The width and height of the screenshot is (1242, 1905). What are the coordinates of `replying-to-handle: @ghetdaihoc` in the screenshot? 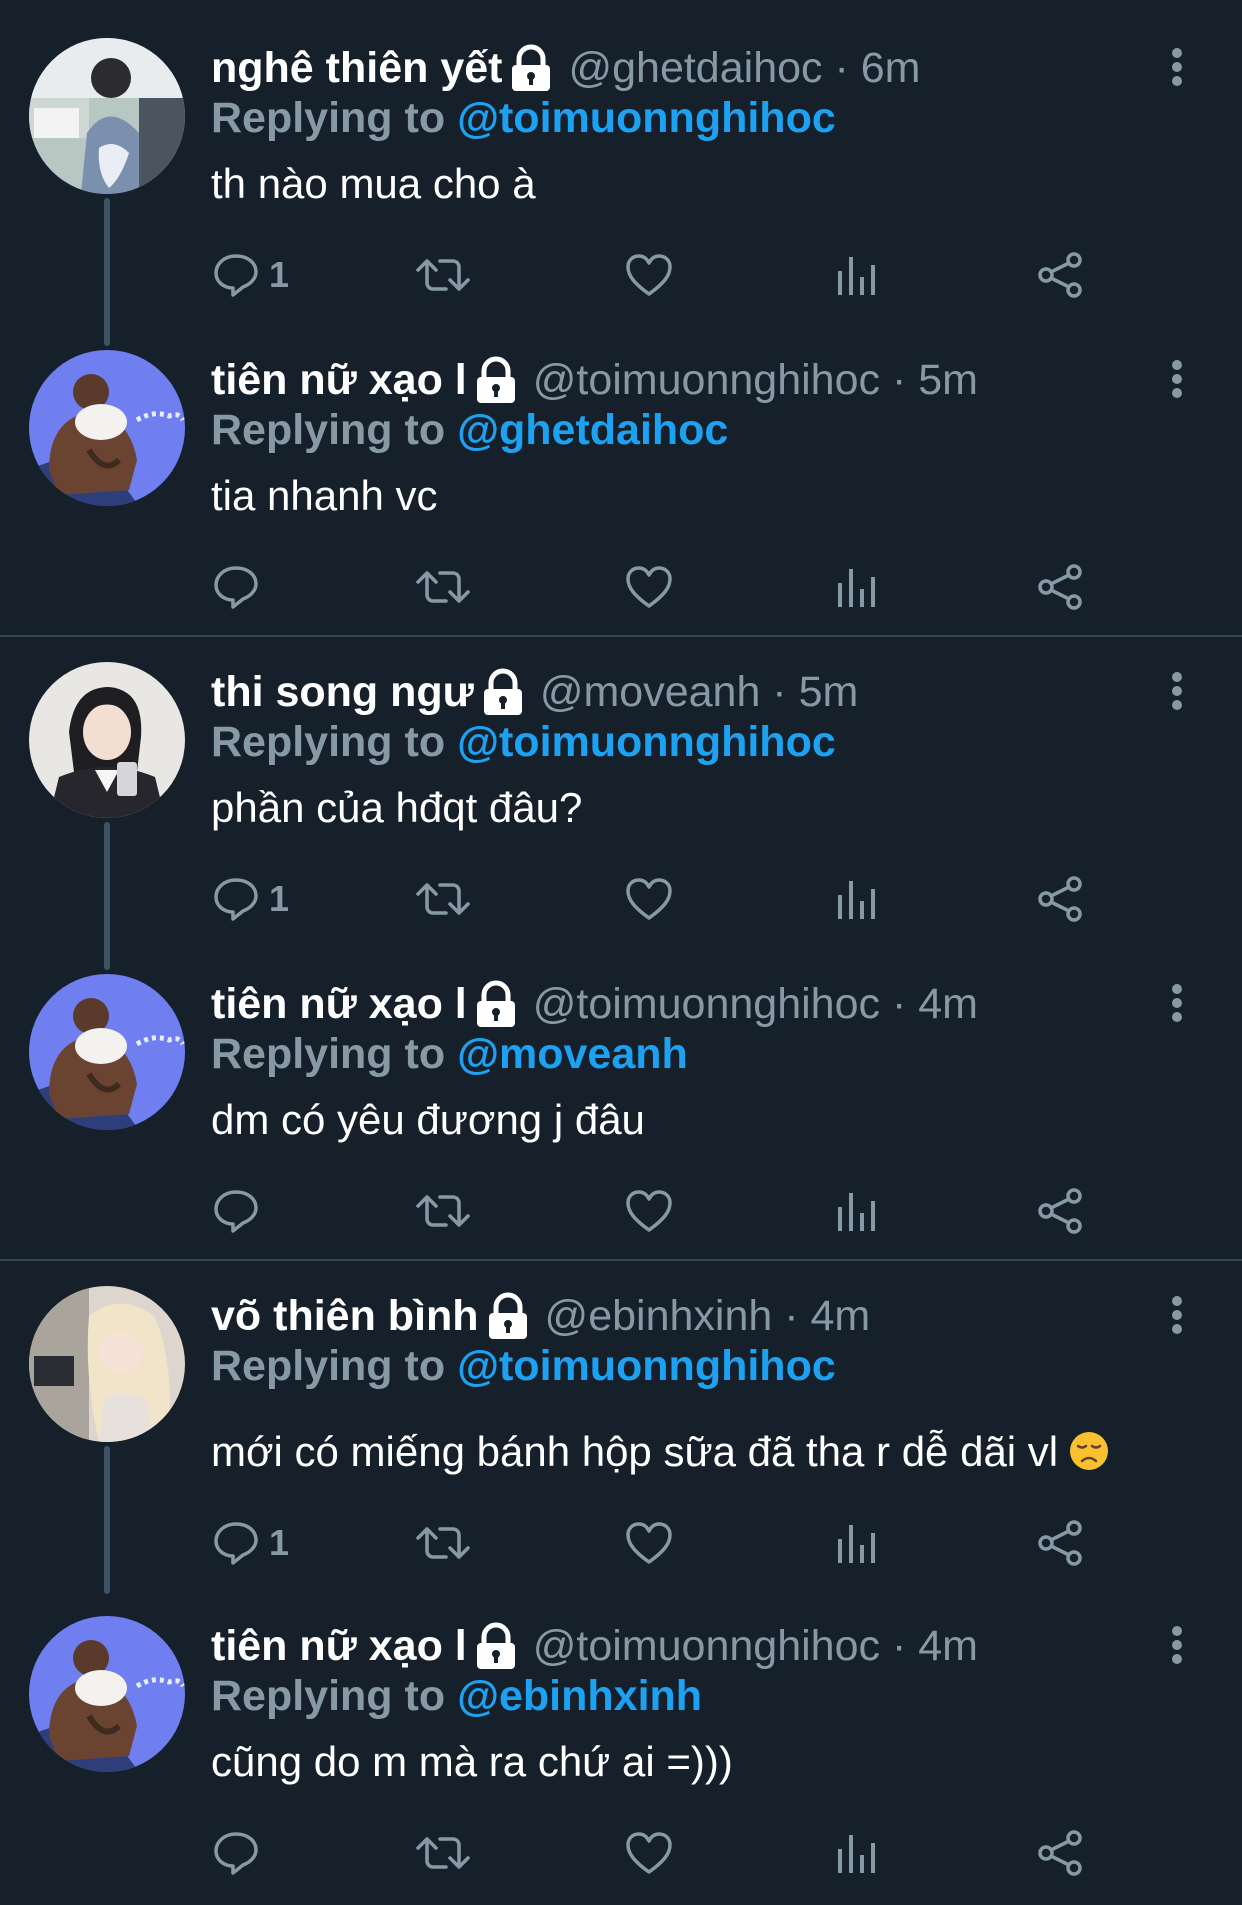 It's located at (592, 430).